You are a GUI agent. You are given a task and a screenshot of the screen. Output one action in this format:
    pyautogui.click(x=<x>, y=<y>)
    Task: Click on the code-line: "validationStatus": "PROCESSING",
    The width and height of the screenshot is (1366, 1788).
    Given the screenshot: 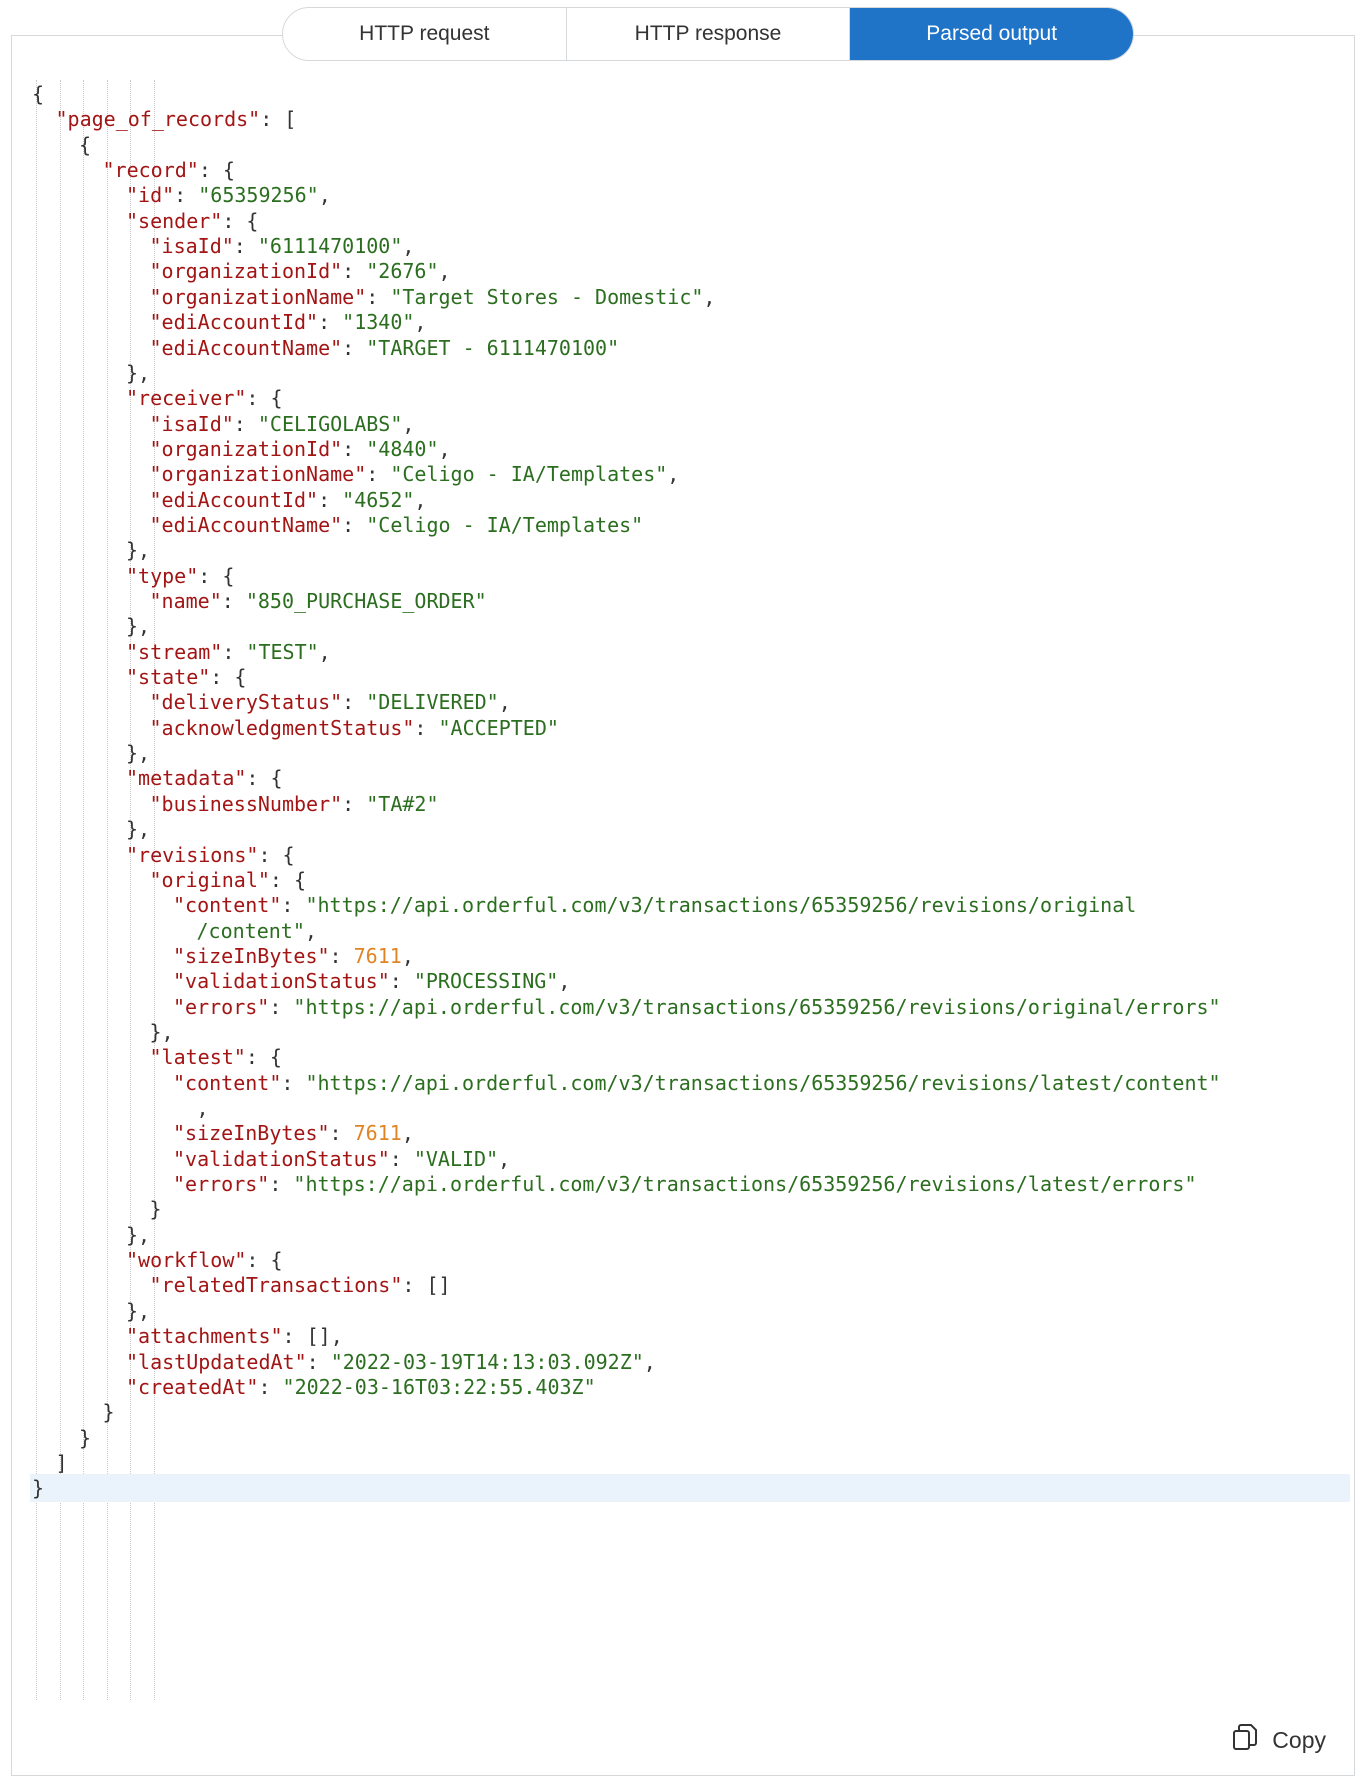 What is the action you would take?
    pyautogui.click(x=300, y=981)
    